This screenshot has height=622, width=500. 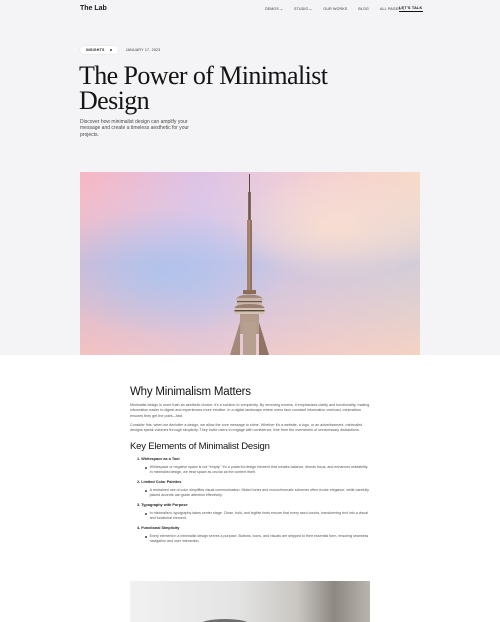 I want to click on nav-item-our-works: OUR WORKS, so click(x=335, y=9).